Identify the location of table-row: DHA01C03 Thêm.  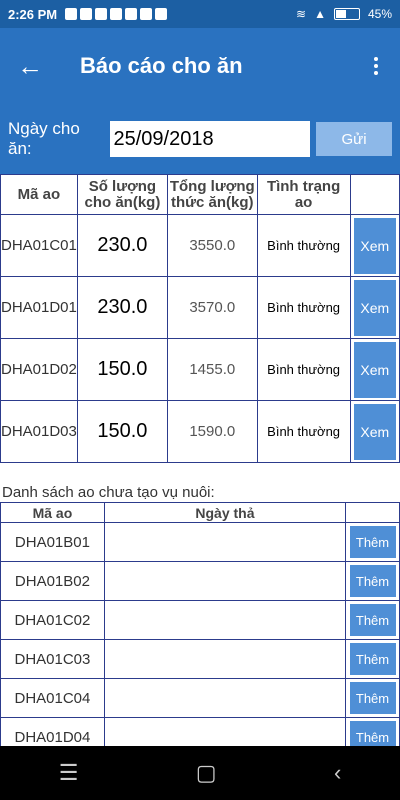
(200, 659).